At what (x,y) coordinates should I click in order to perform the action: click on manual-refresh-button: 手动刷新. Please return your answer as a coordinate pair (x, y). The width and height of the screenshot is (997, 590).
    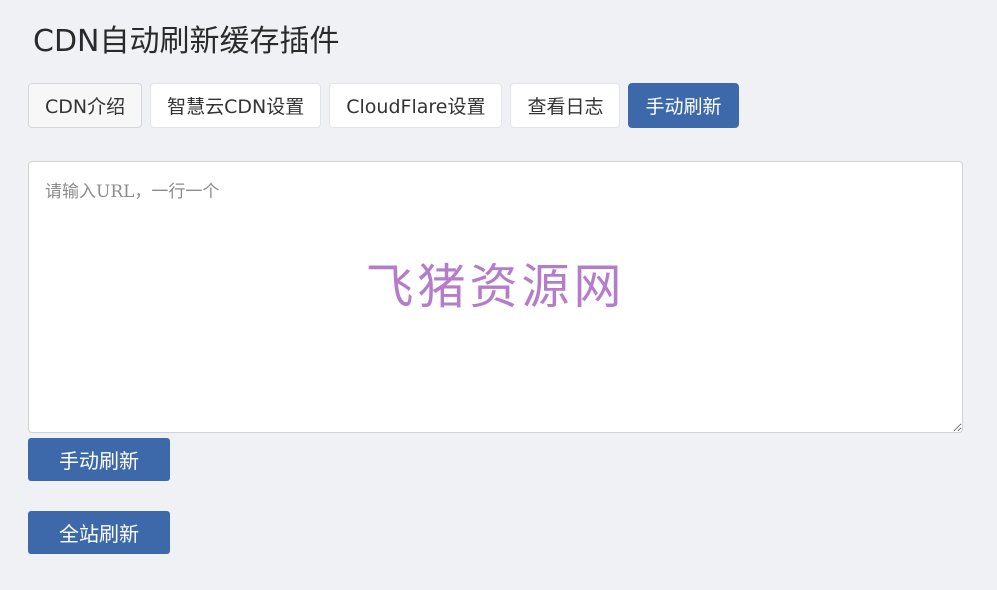
    Looking at the image, I should click on (99, 459).